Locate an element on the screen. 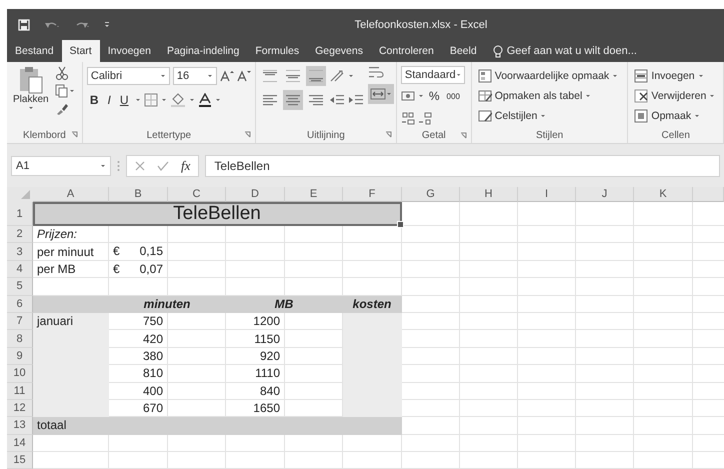  ribbon-tab: Controleren is located at coordinates (406, 51).